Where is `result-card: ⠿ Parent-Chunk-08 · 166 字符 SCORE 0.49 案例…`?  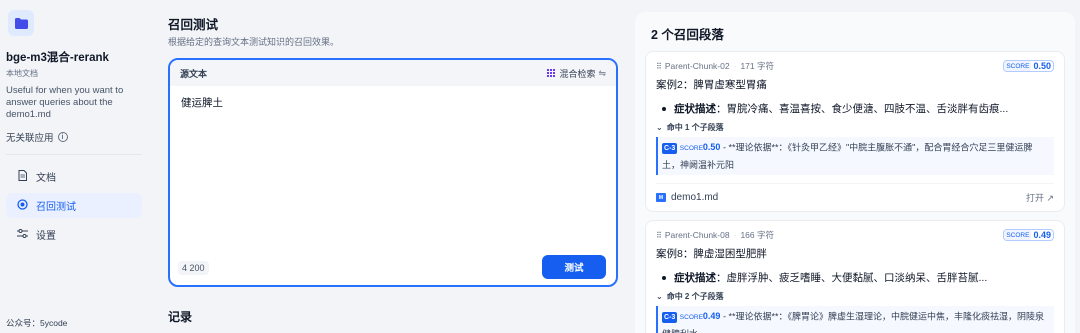
result-card: ⠿ Parent-Chunk-08 · 166 字符 SCORE 0.49 案例… is located at coordinates (855, 276).